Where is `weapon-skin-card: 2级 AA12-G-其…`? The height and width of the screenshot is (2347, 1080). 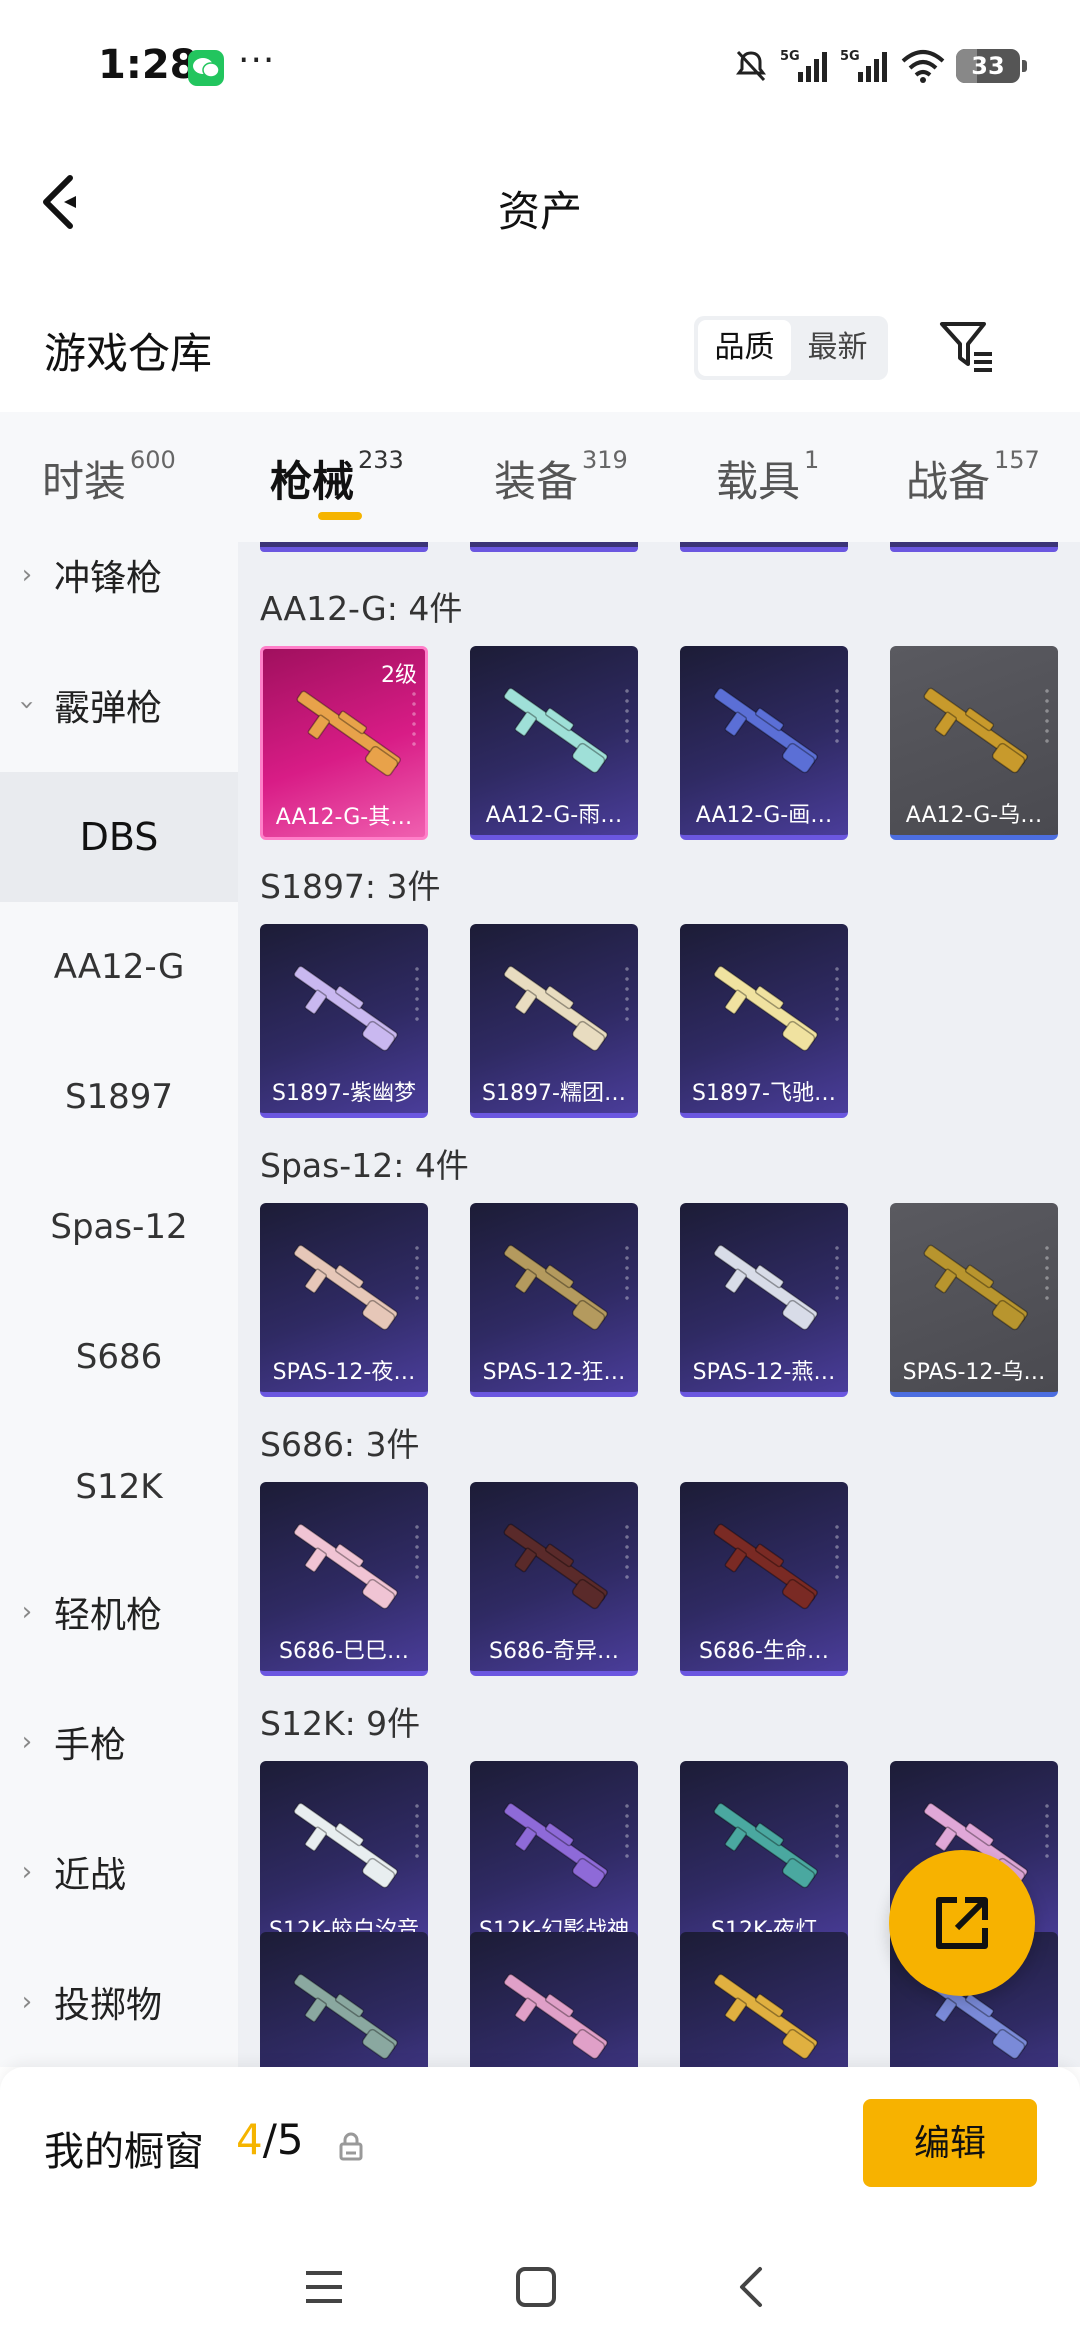
weapon-skin-card: 2级 AA12-G-其… is located at coordinates (344, 743).